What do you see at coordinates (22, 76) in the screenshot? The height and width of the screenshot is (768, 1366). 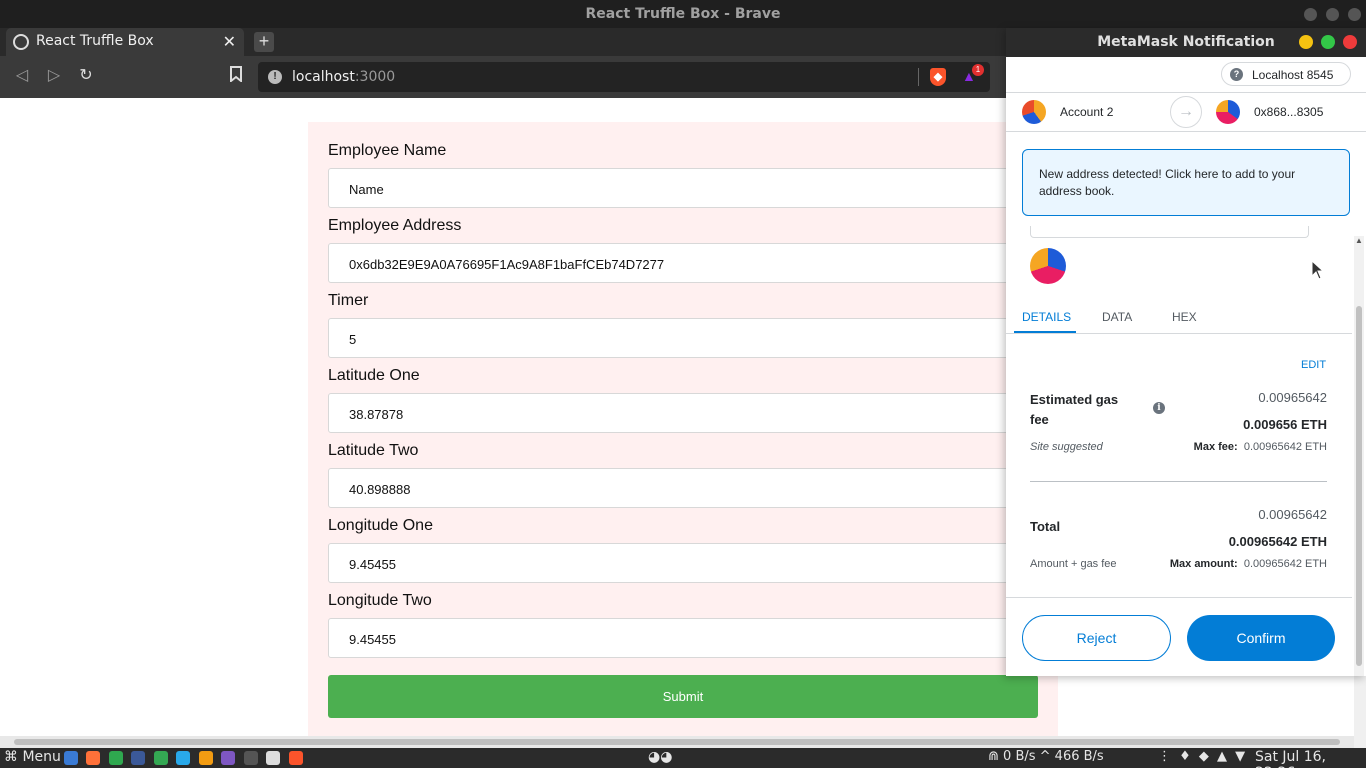 I see `back-icon: ◁` at bounding box center [22, 76].